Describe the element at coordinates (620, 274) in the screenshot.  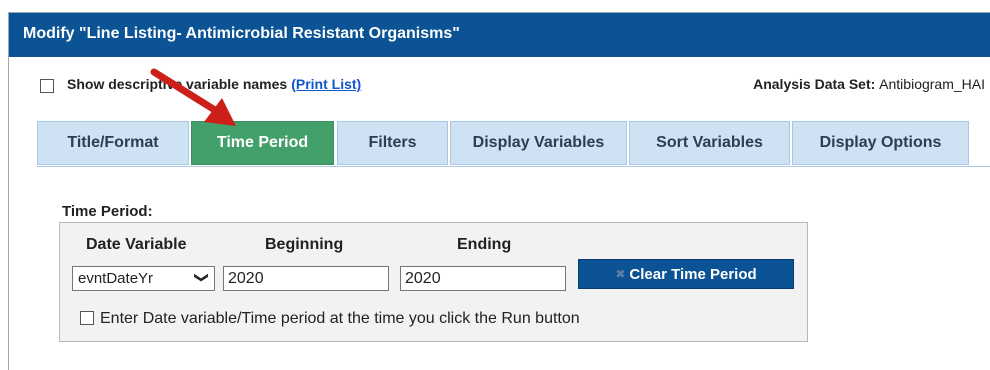
I see `clear-icon: ✖` at that location.